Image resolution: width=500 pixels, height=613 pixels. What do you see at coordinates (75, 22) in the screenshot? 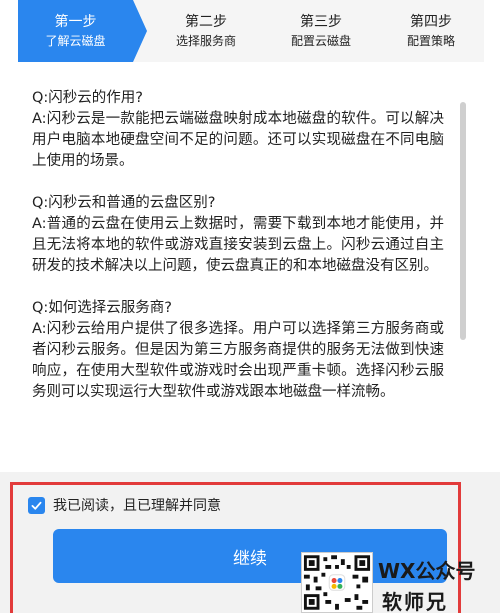
I see `step-title: 第一步` at bounding box center [75, 22].